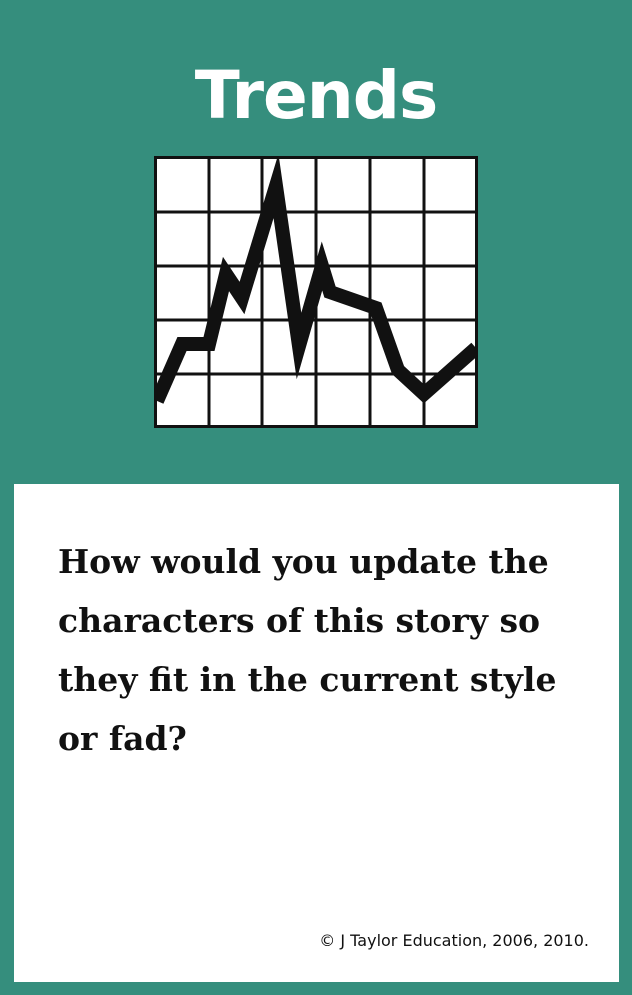 This screenshot has height=995, width=632. I want to click on copyright-notice: © J Taylor Education, 2006, 2010., so click(454, 940).